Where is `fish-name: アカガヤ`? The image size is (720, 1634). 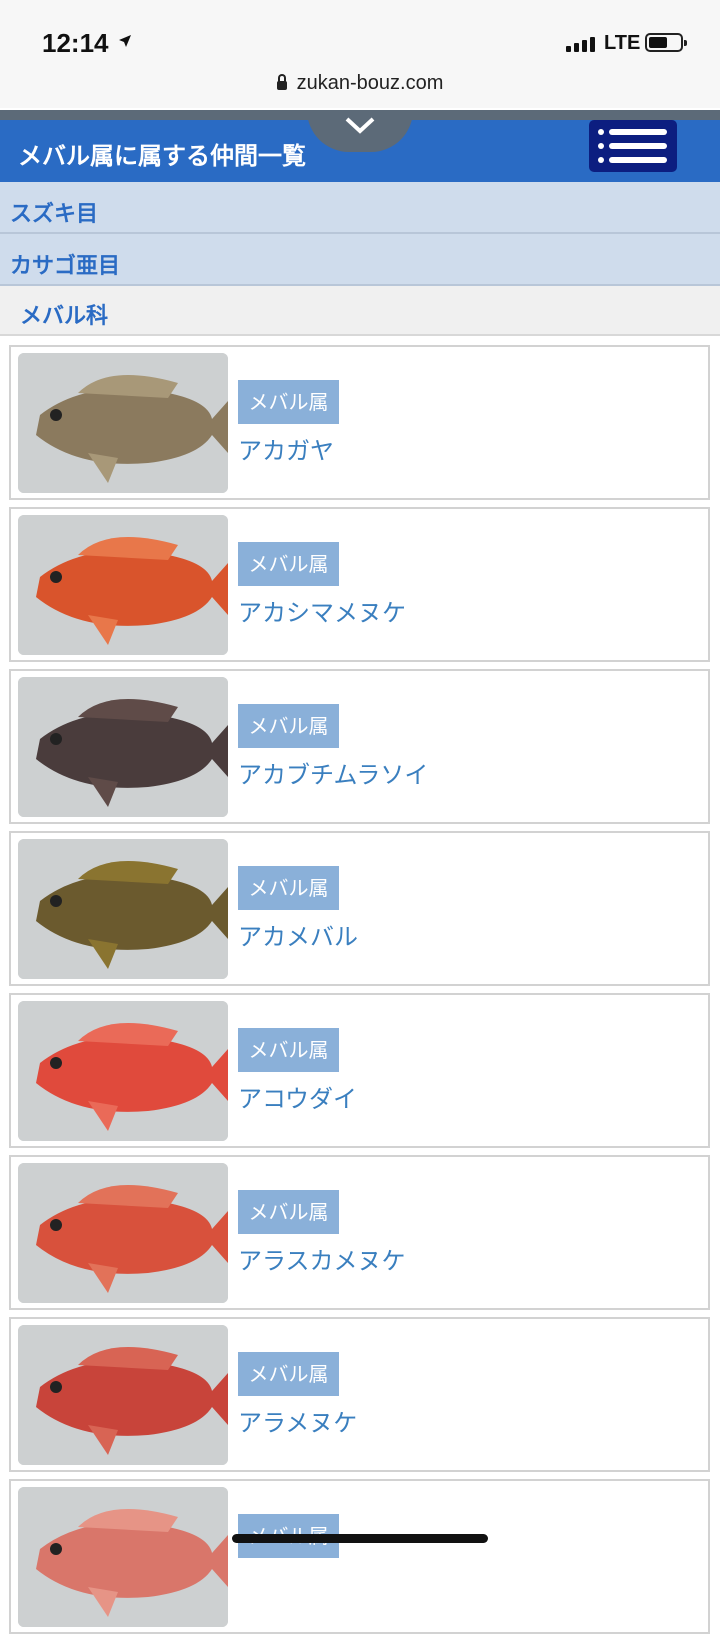
fish-name: アカガヤ is located at coordinates (286, 448).